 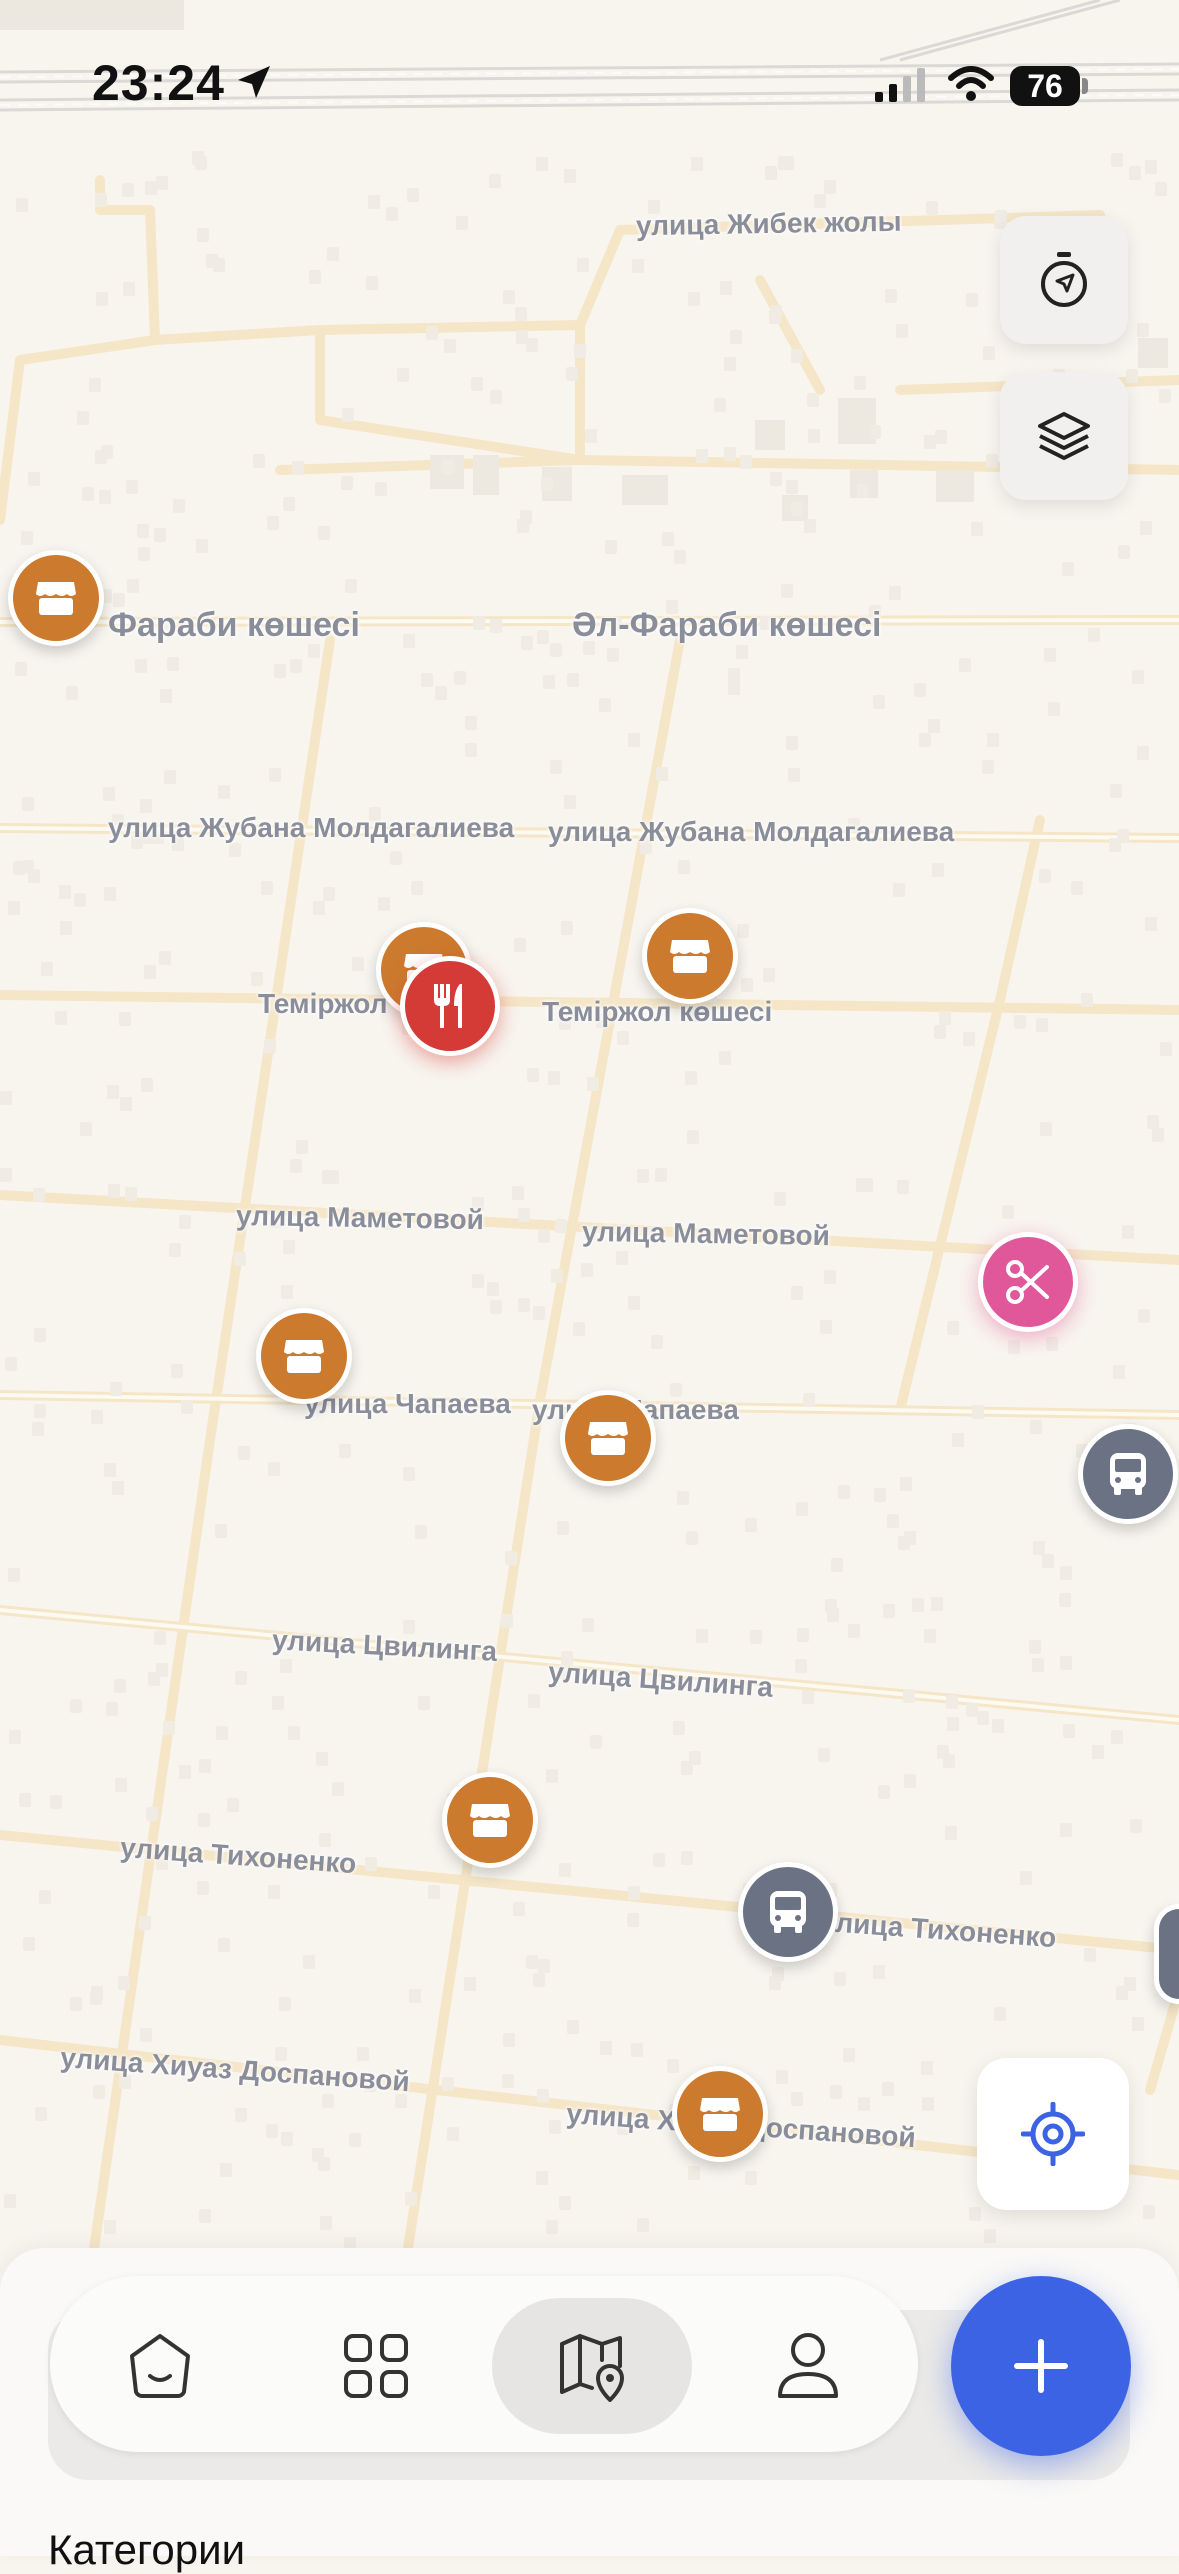 What do you see at coordinates (1064, 436) in the screenshot?
I see `layers-button` at bounding box center [1064, 436].